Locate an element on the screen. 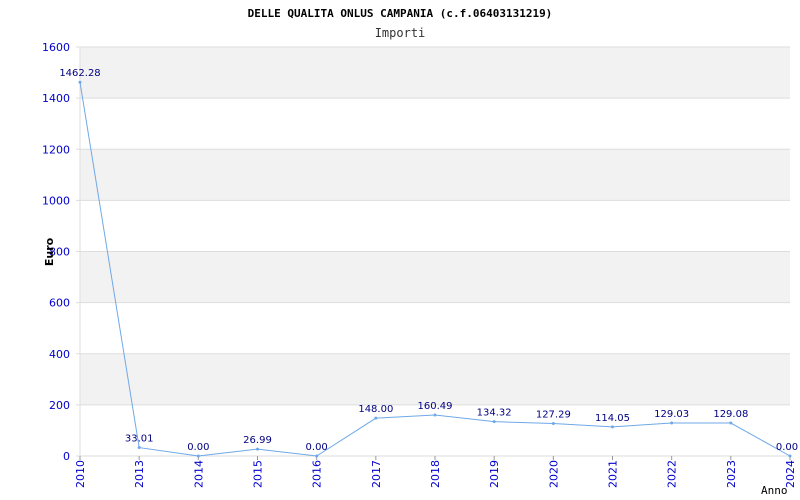 Image resolution: width=800 pixels, height=500 pixels. data-label: 160.49 is located at coordinates (435, 406).